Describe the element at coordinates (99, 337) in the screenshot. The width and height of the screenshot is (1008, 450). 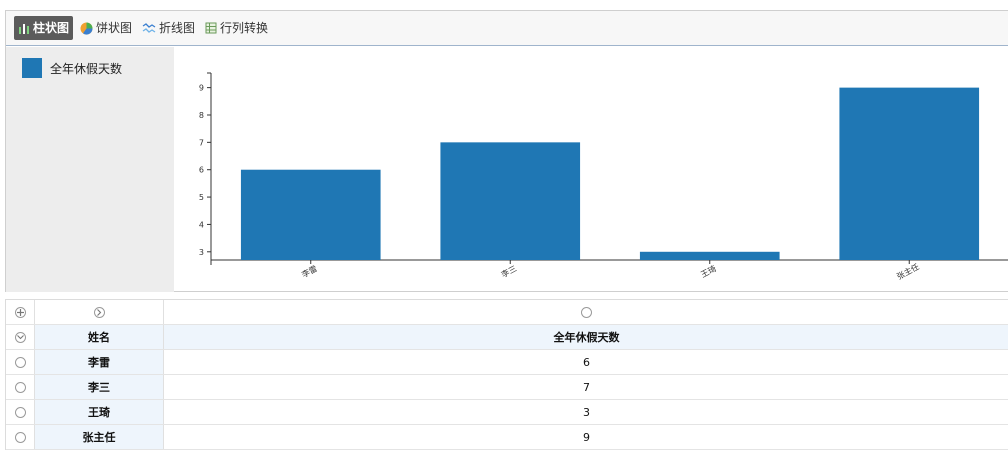
I see `column-header-name: 姓名` at that location.